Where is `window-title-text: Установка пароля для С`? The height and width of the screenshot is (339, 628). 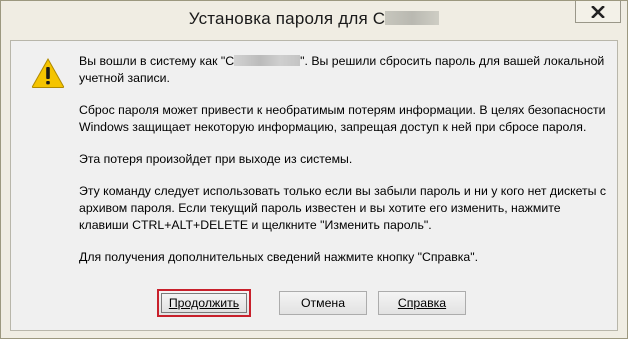
window-title-text: Установка пароля для С is located at coordinates (287, 18).